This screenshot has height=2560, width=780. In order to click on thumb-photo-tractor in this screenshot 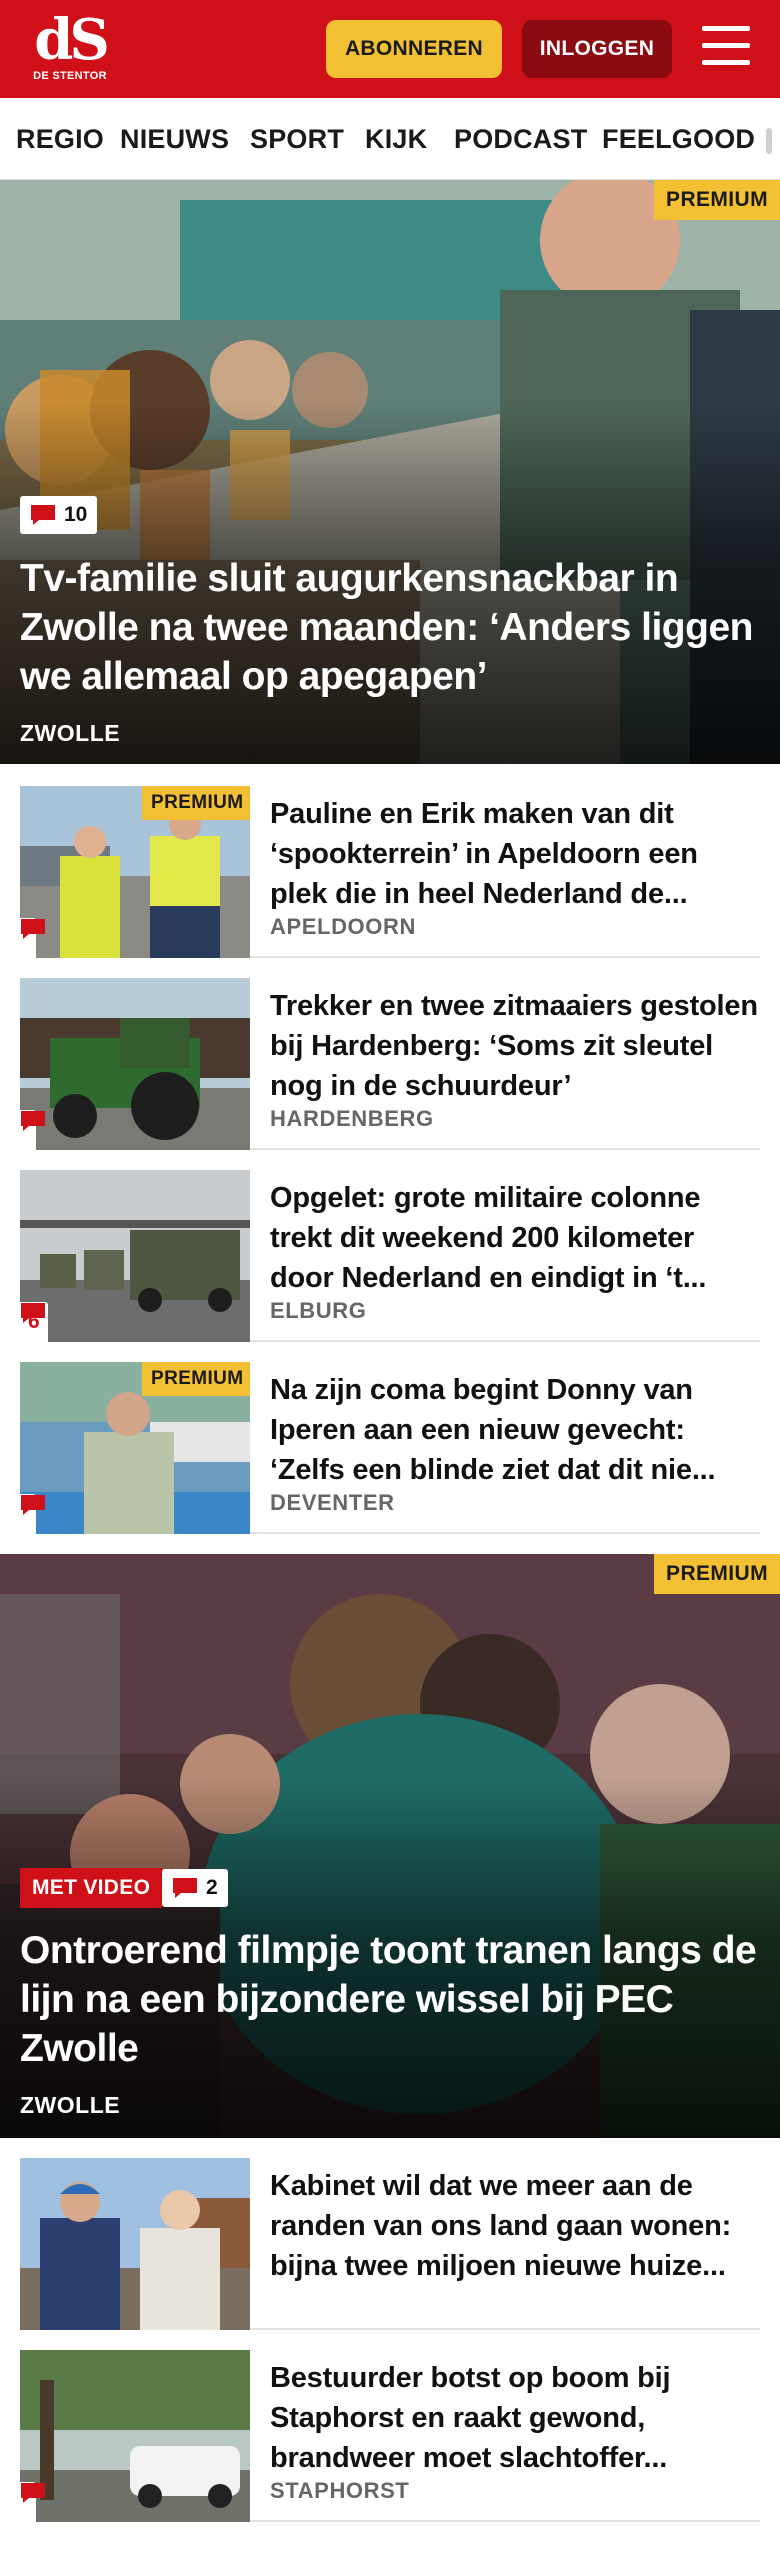, I will do `click(135, 1064)`.